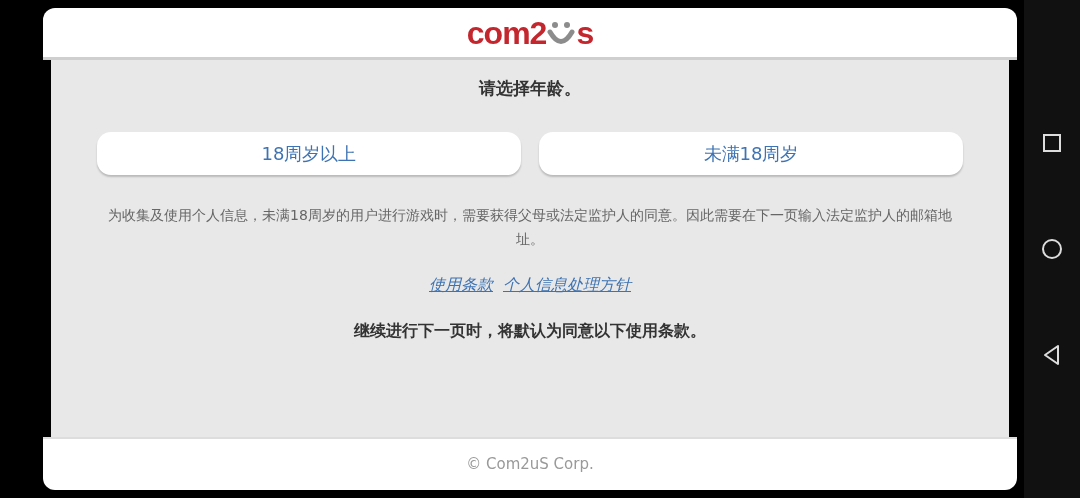 This screenshot has width=1080, height=498. Describe the element at coordinates (530, 465) in the screenshot. I see `copyright-text: © Com2uS Corp.` at that location.